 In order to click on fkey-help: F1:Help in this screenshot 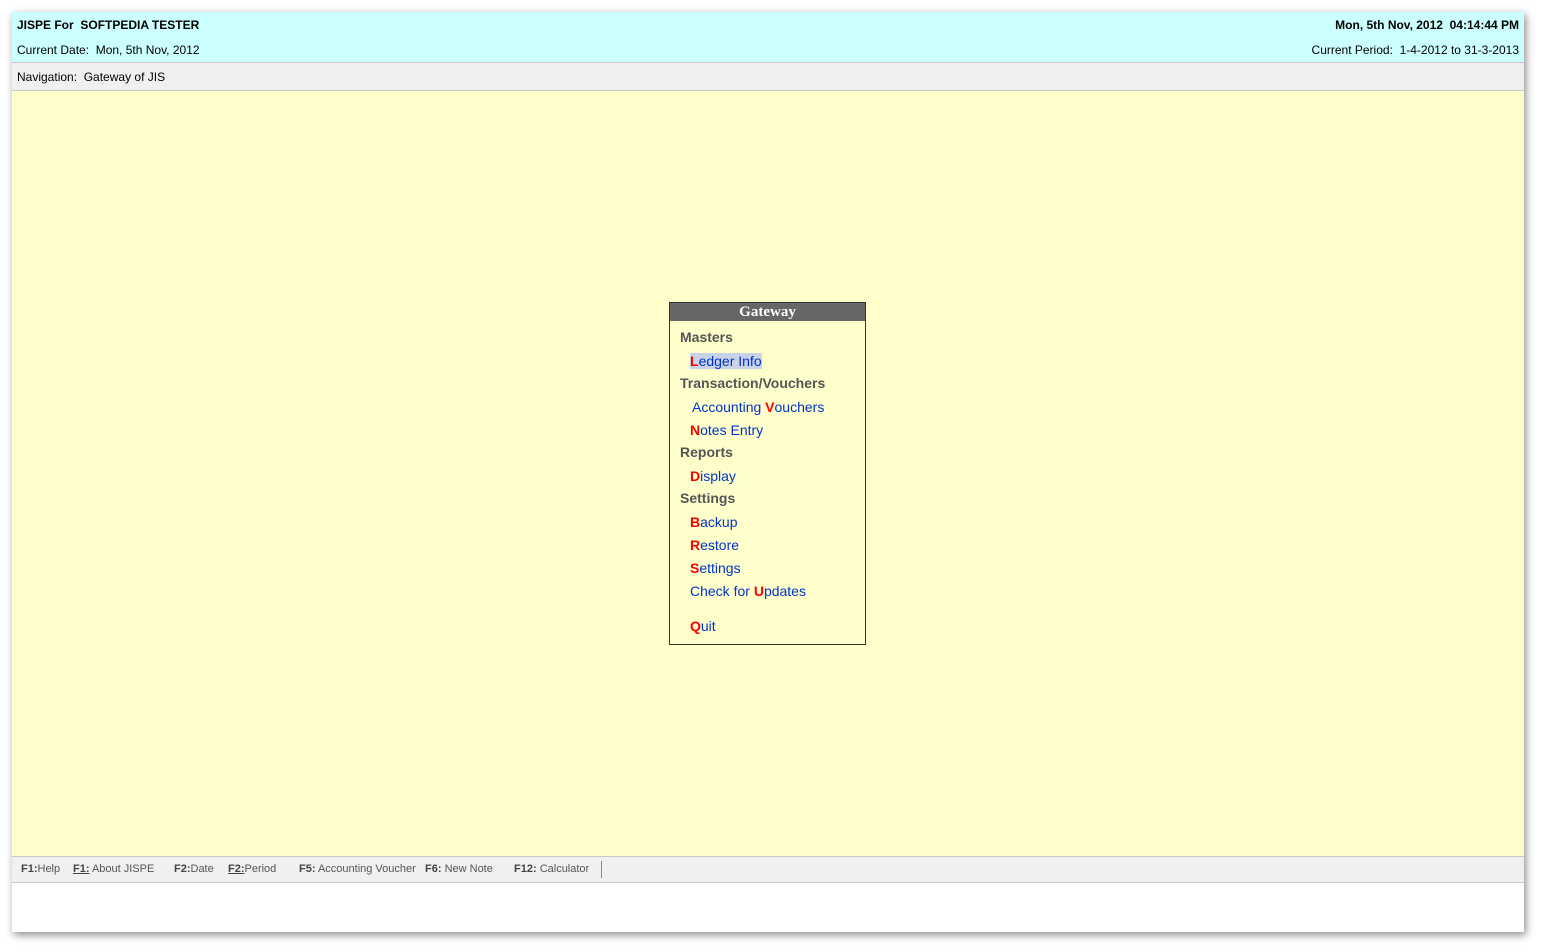, I will do `click(40, 869)`.